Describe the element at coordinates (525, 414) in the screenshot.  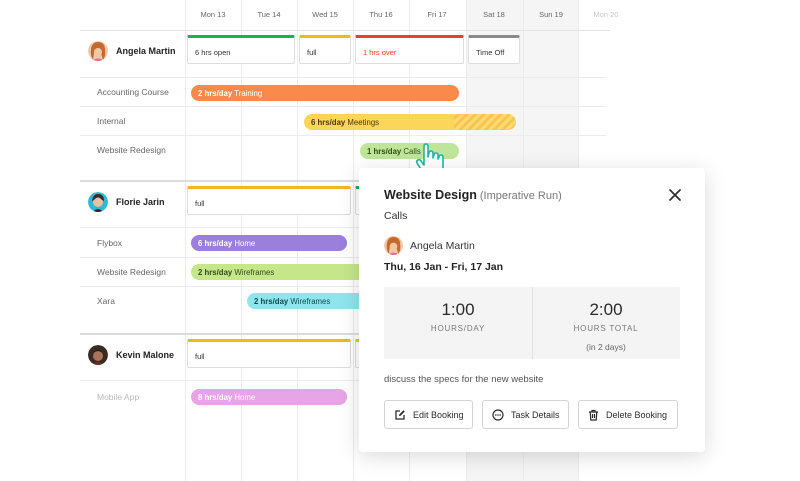
I see `task-details-button: Task Details` at that location.